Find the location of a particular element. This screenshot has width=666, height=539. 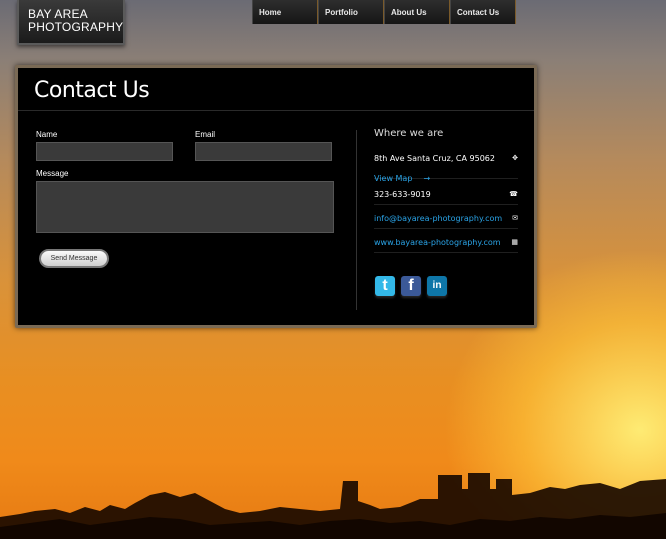

nav-item-portfolio: Portfolio is located at coordinates (351, 12).